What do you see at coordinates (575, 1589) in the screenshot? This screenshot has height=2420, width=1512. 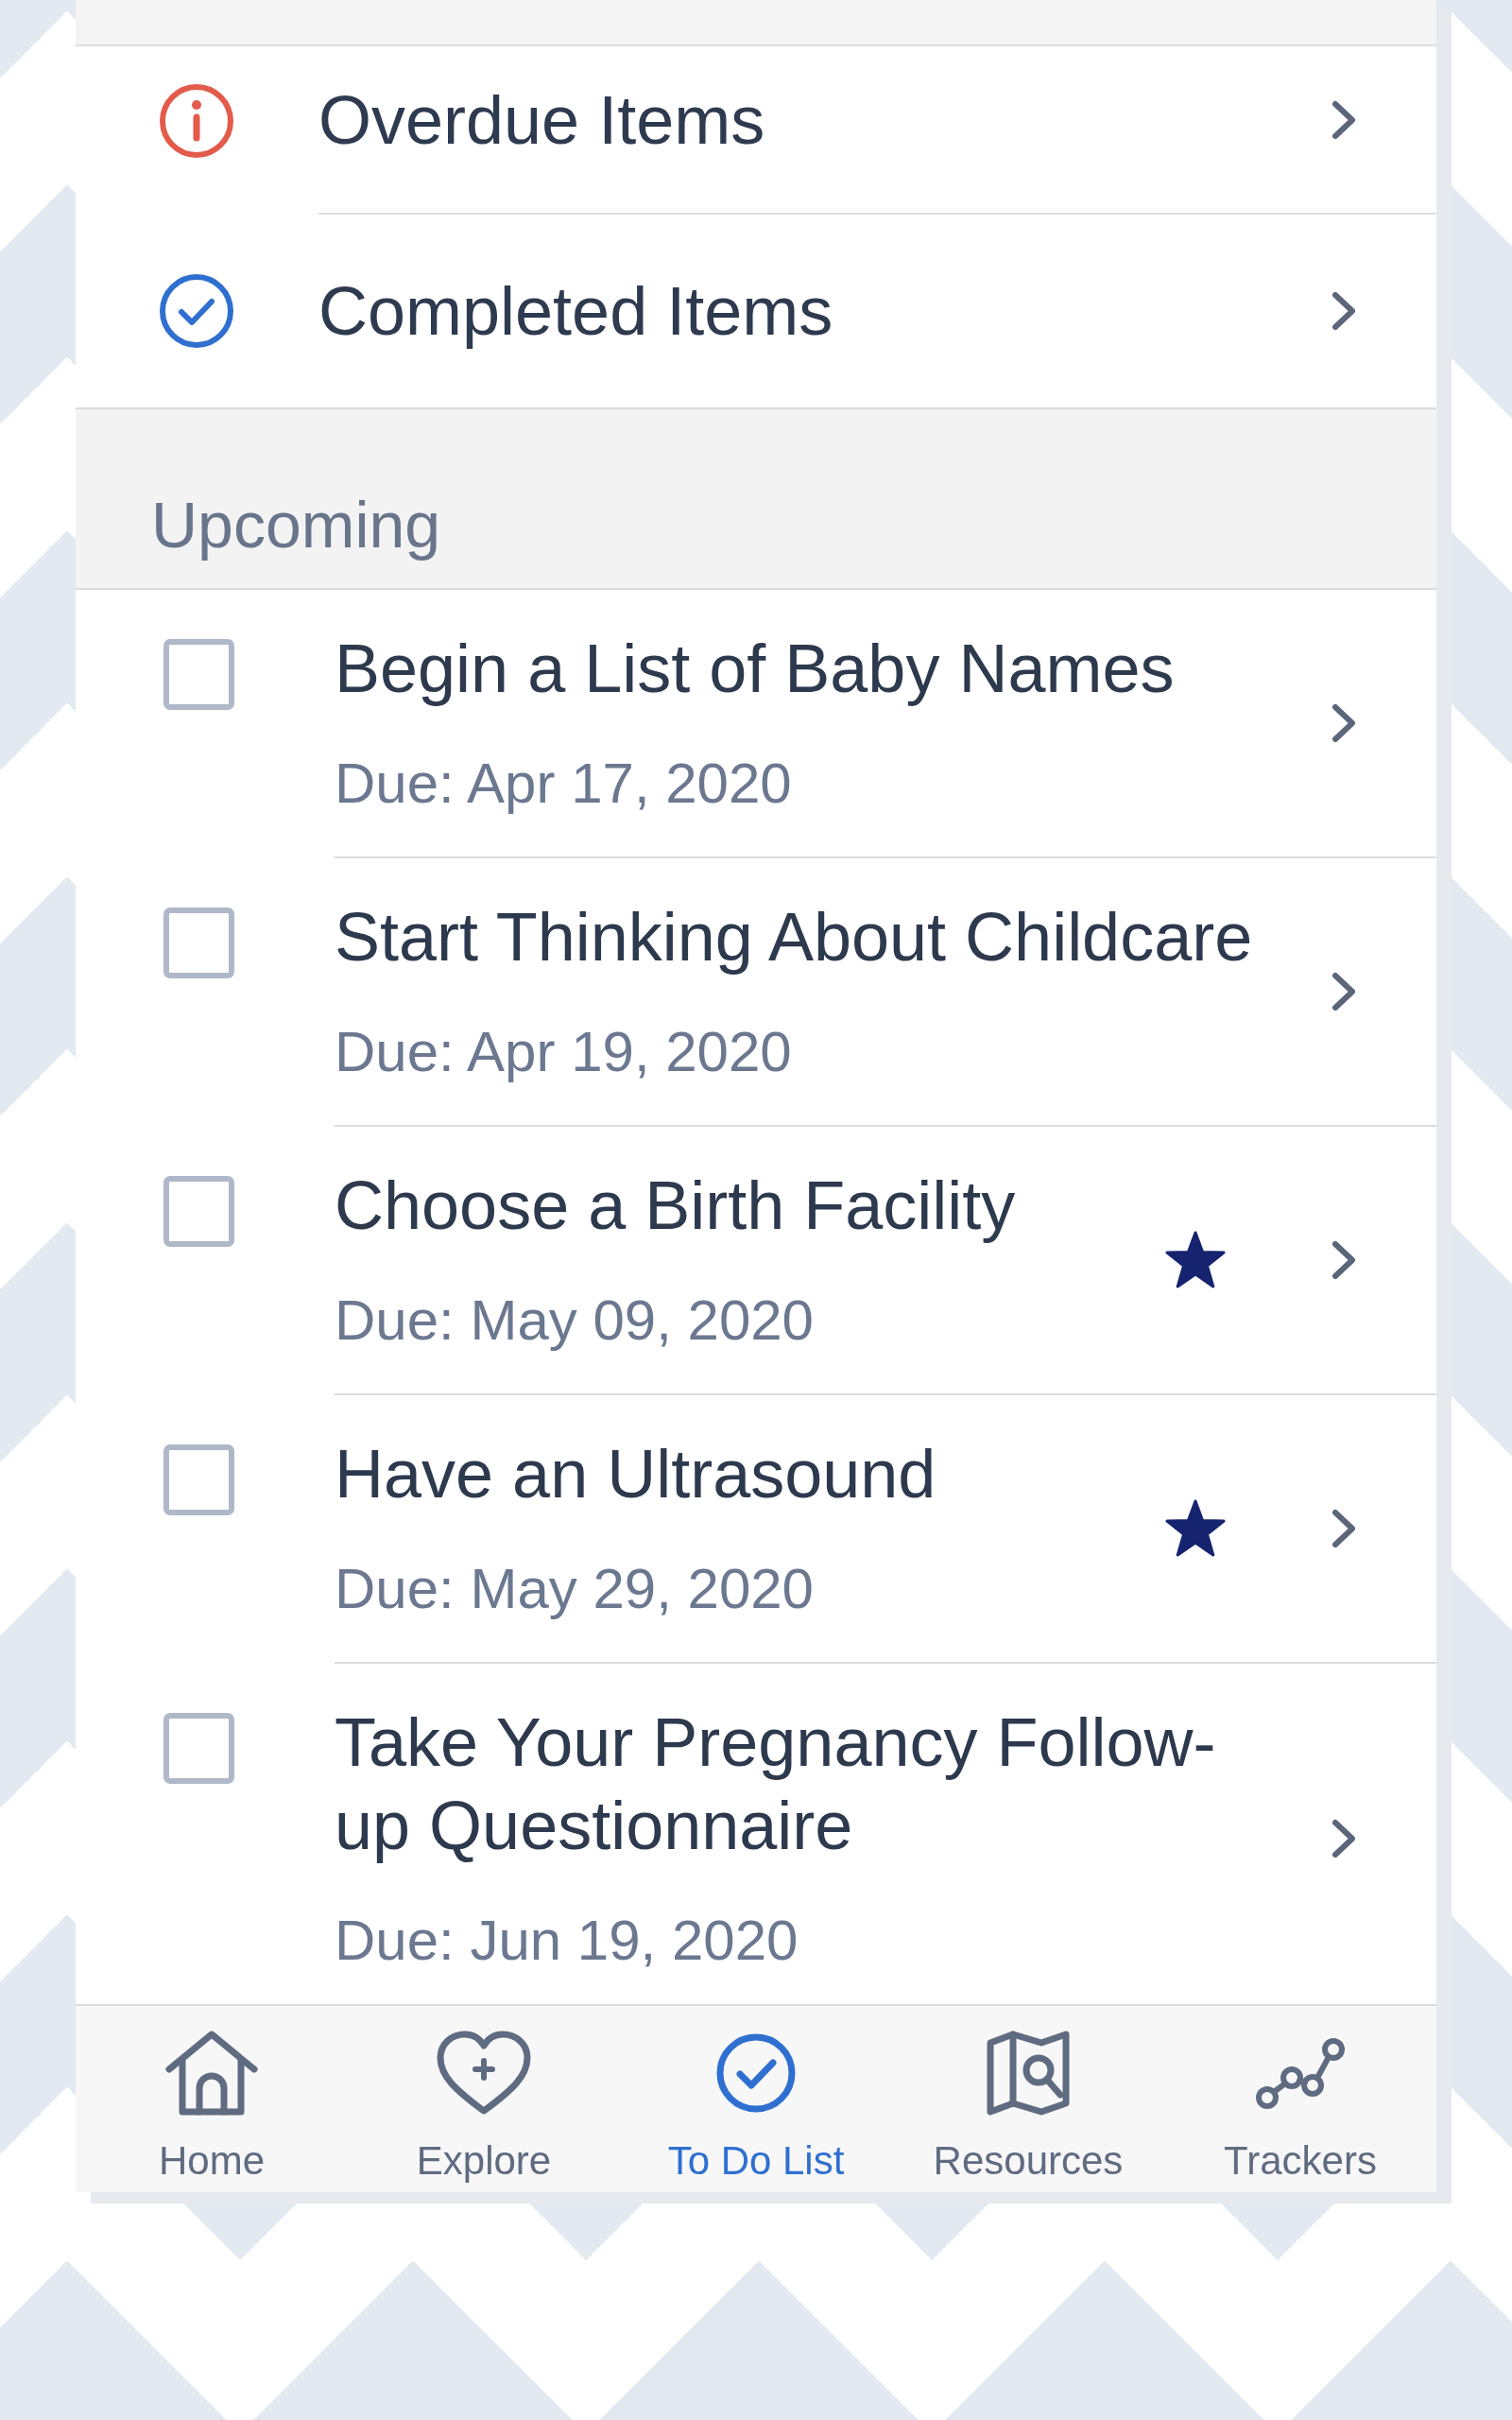 I see `due-date: Due: May 29, 2020` at bounding box center [575, 1589].